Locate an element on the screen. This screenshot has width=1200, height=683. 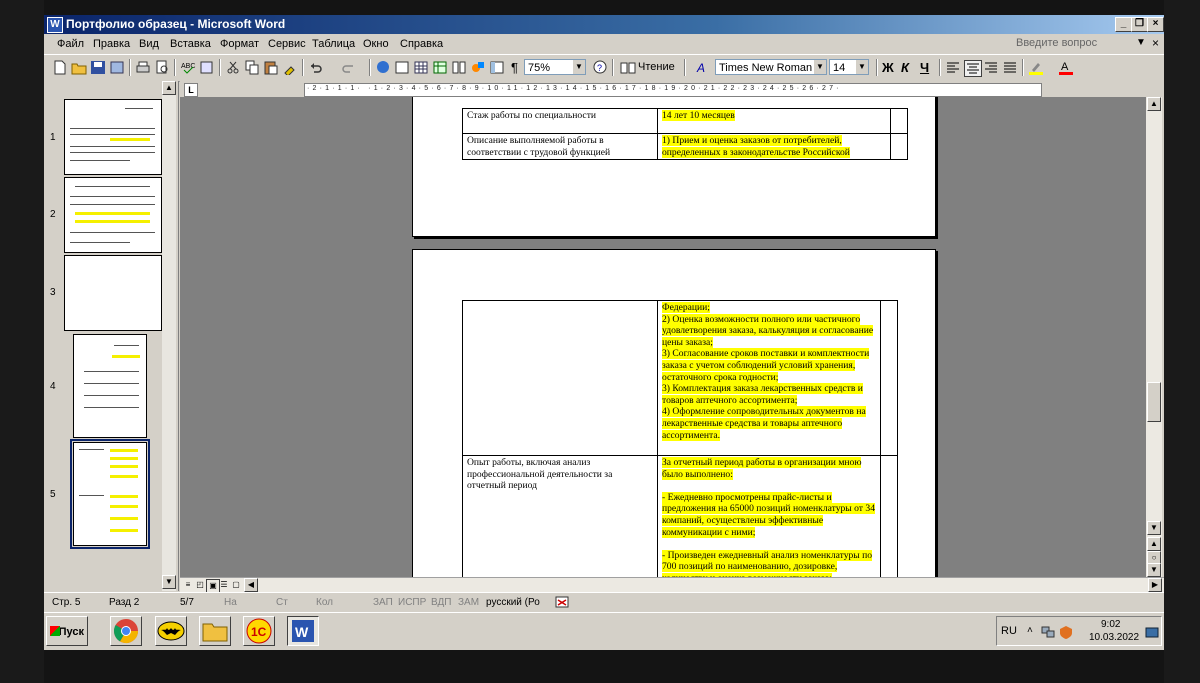
underline-button: Ч is located at coordinates (924, 67).